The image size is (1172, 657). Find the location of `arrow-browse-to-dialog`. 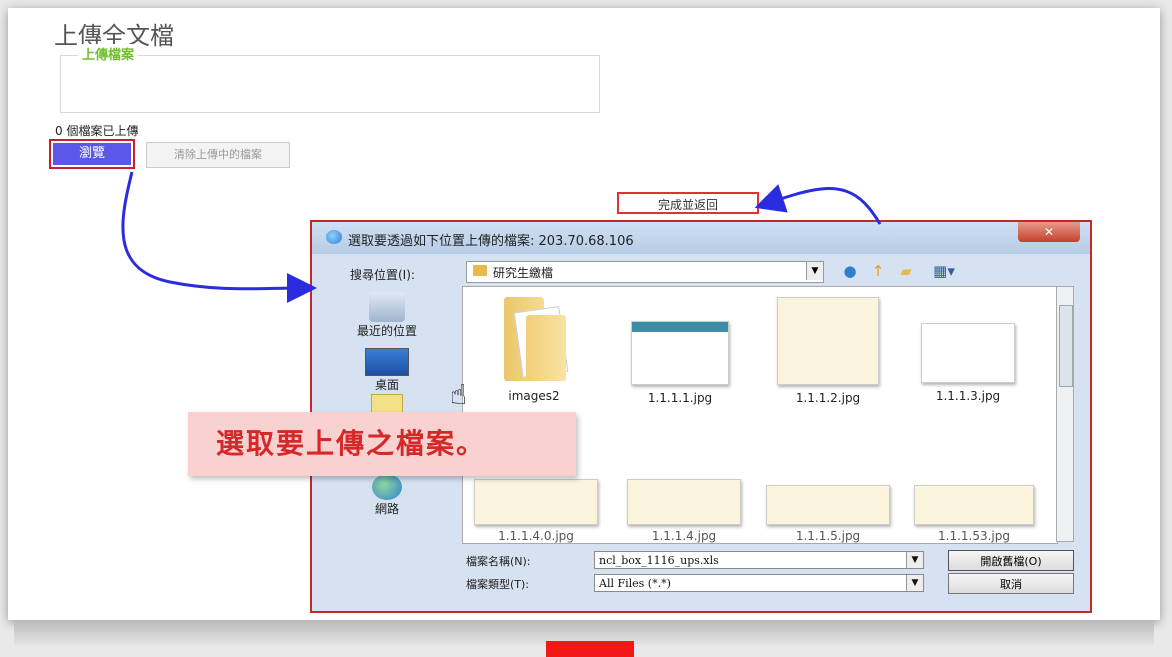

arrow-browse-to-dialog is located at coordinates (219, 237).